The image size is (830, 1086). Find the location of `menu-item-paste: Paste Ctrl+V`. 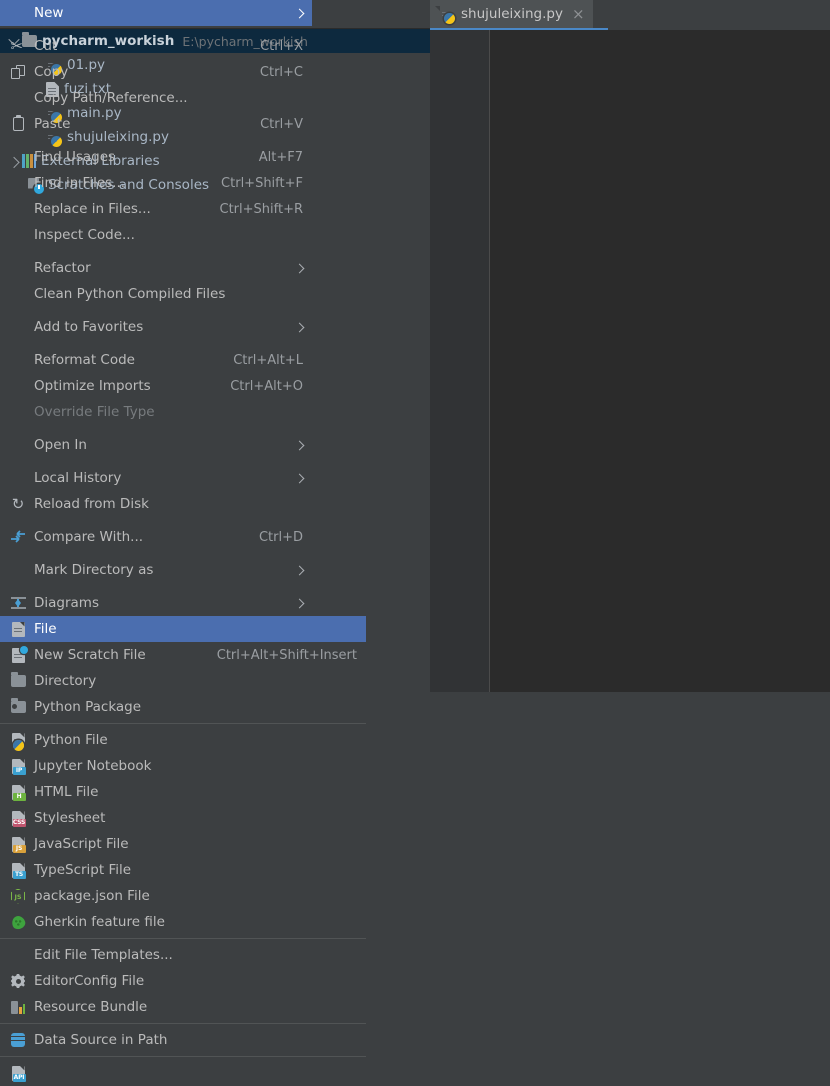

menu-item-paste: Paste Ctrl+V is located at coordinates (156, 124).